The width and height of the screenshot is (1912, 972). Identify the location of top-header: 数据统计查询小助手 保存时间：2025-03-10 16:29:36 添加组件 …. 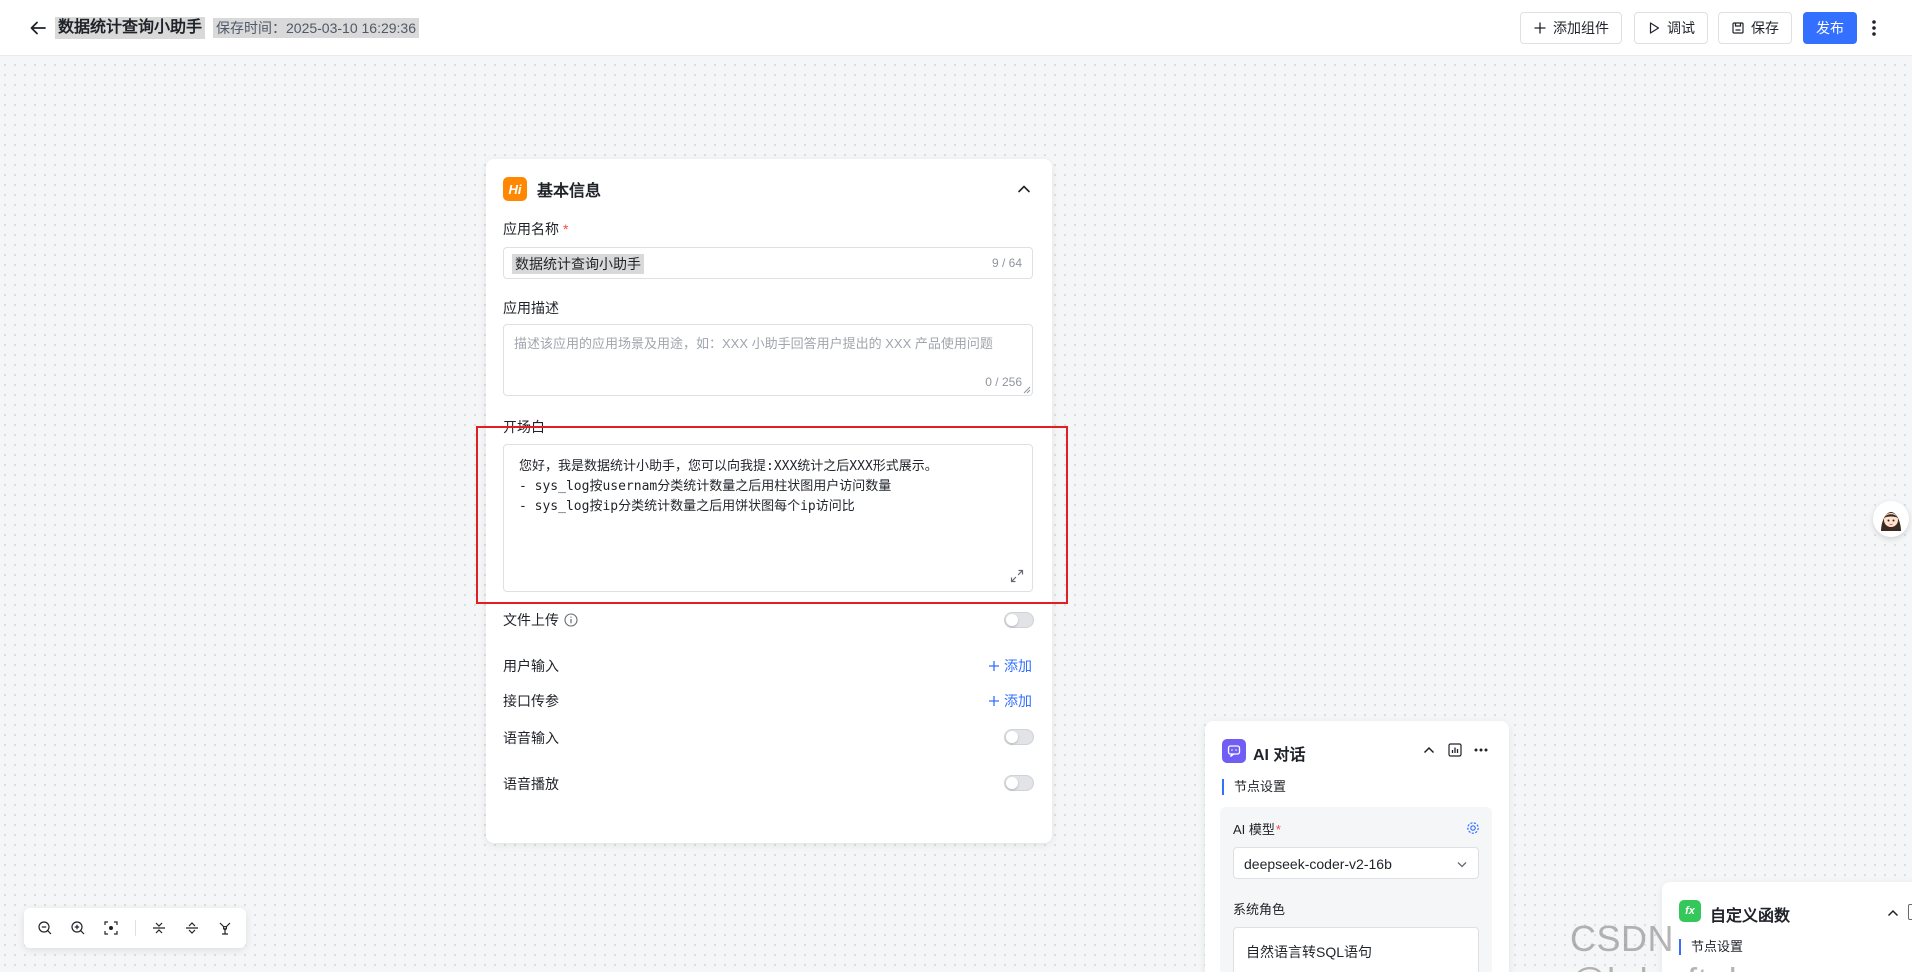
(956, 28).